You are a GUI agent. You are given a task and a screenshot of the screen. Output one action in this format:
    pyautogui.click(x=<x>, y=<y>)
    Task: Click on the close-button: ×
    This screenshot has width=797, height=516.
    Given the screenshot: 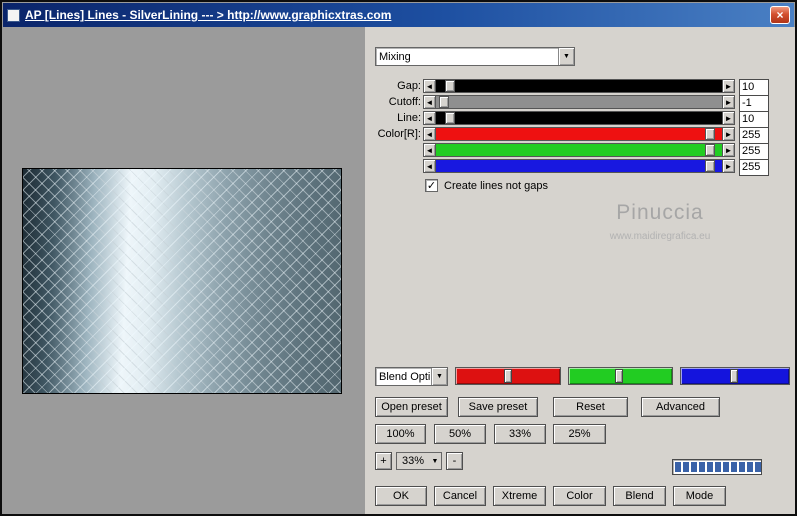 What is the action you would take?
    pyautogui.click(x=780, y=15)
    